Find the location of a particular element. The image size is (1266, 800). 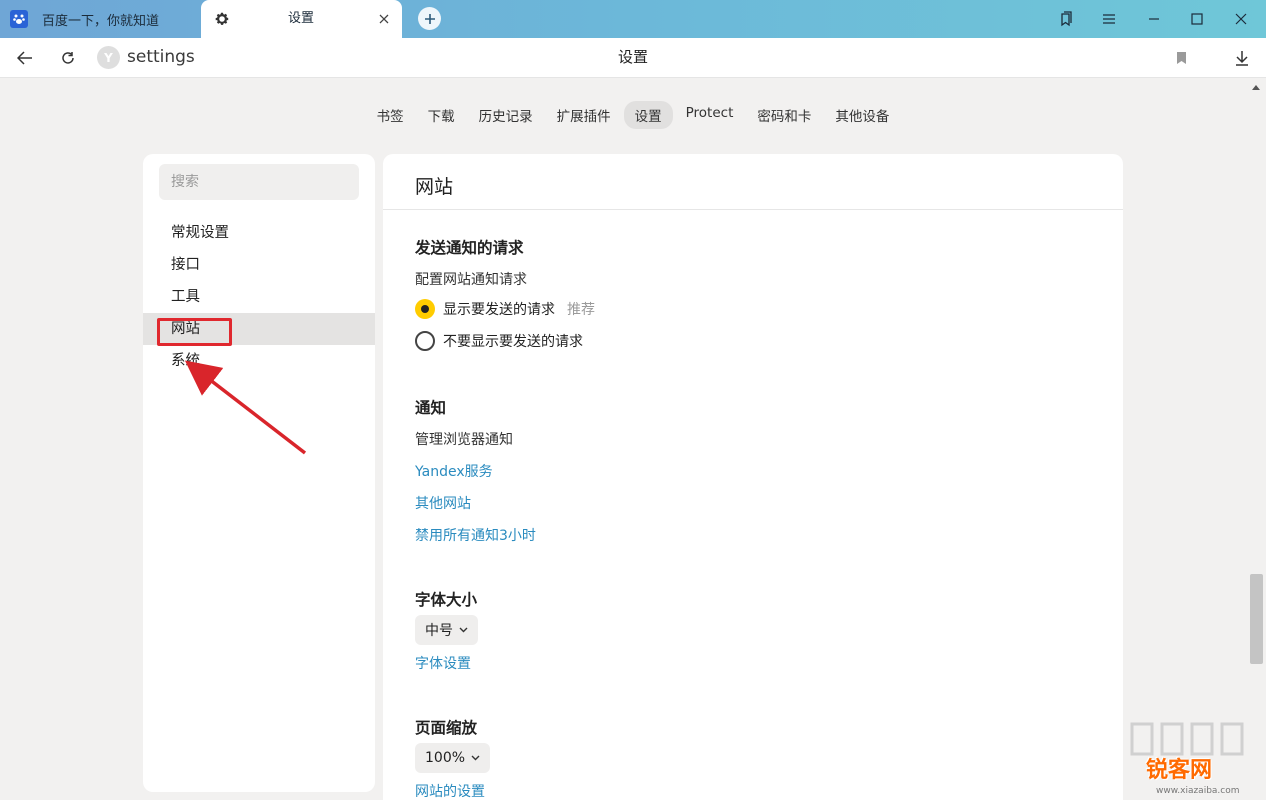

bookmarks-panel-icon is located at coordinates (1066, 19).